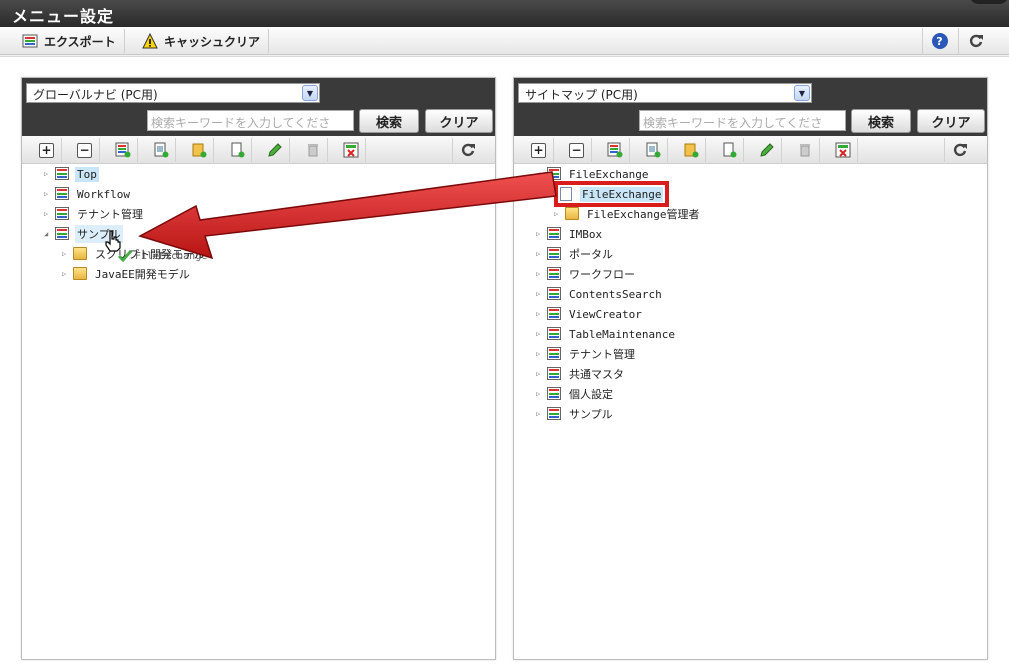 This screenshot has width=1009, height=670. What do you see at coordinates (71, 174) in the screenshot?
I see `tree-item: ▷ Top` at bounding box center [71, 174].